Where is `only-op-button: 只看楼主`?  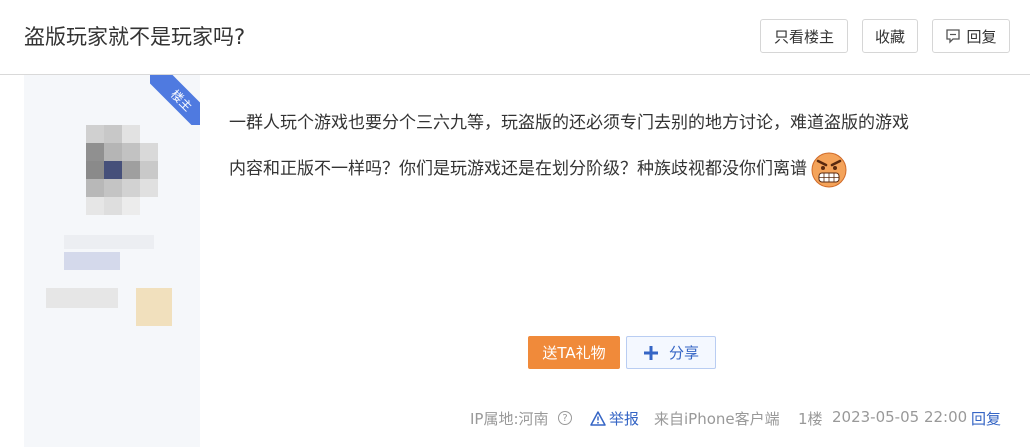 only-op-button: 只看楼主 is located at coordinates (804, 36).